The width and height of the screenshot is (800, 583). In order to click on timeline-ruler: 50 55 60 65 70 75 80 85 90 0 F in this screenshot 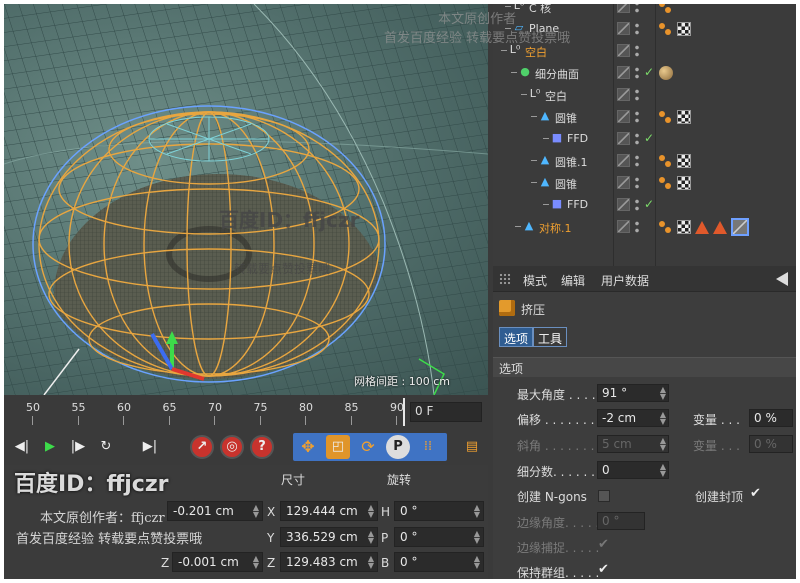, I will do `click(246, 413)`.